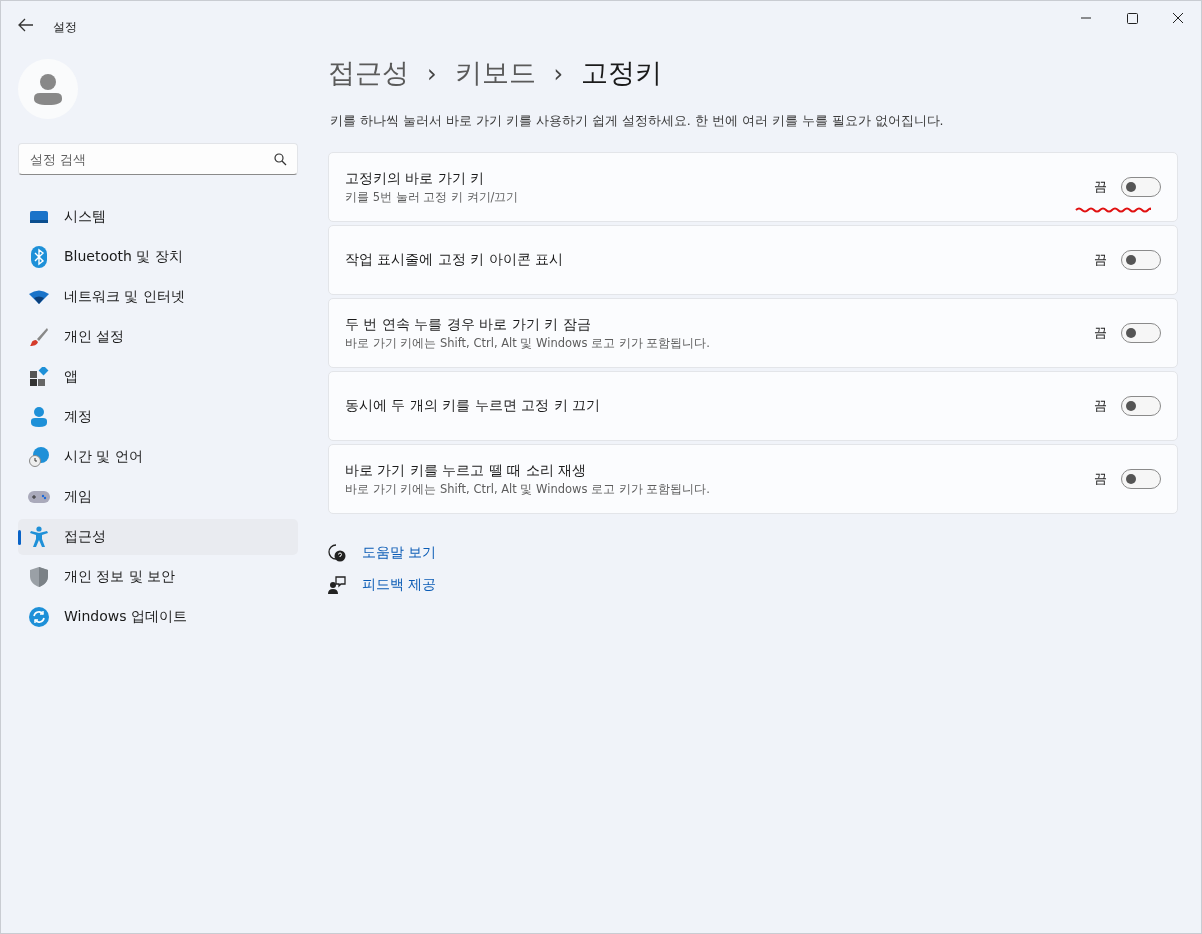  What do you see at coordinates (39, 457) in the screenshot?
I see `globe-clock-icon` at bounding box center [39, 457].